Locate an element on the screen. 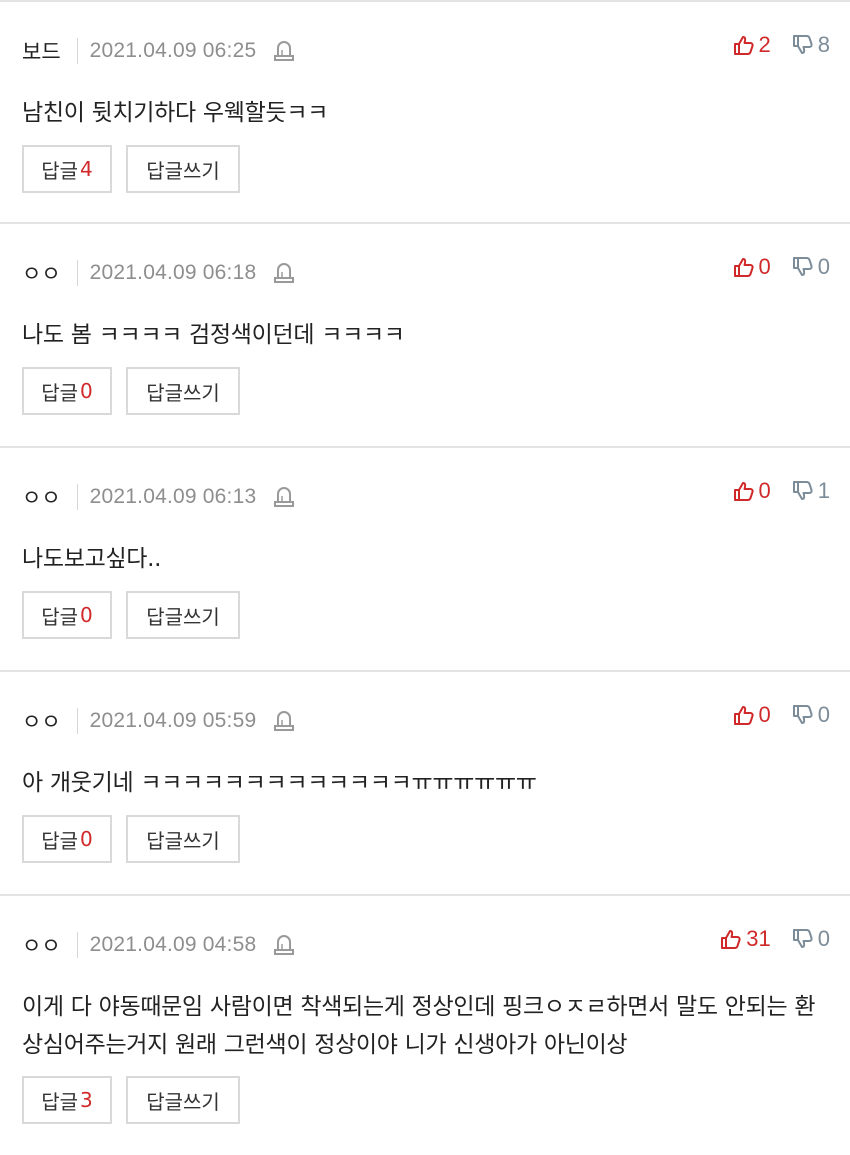 This screenshot has height=1155, width=850. dislike-button: 8 is located at coordinates (810, 45).